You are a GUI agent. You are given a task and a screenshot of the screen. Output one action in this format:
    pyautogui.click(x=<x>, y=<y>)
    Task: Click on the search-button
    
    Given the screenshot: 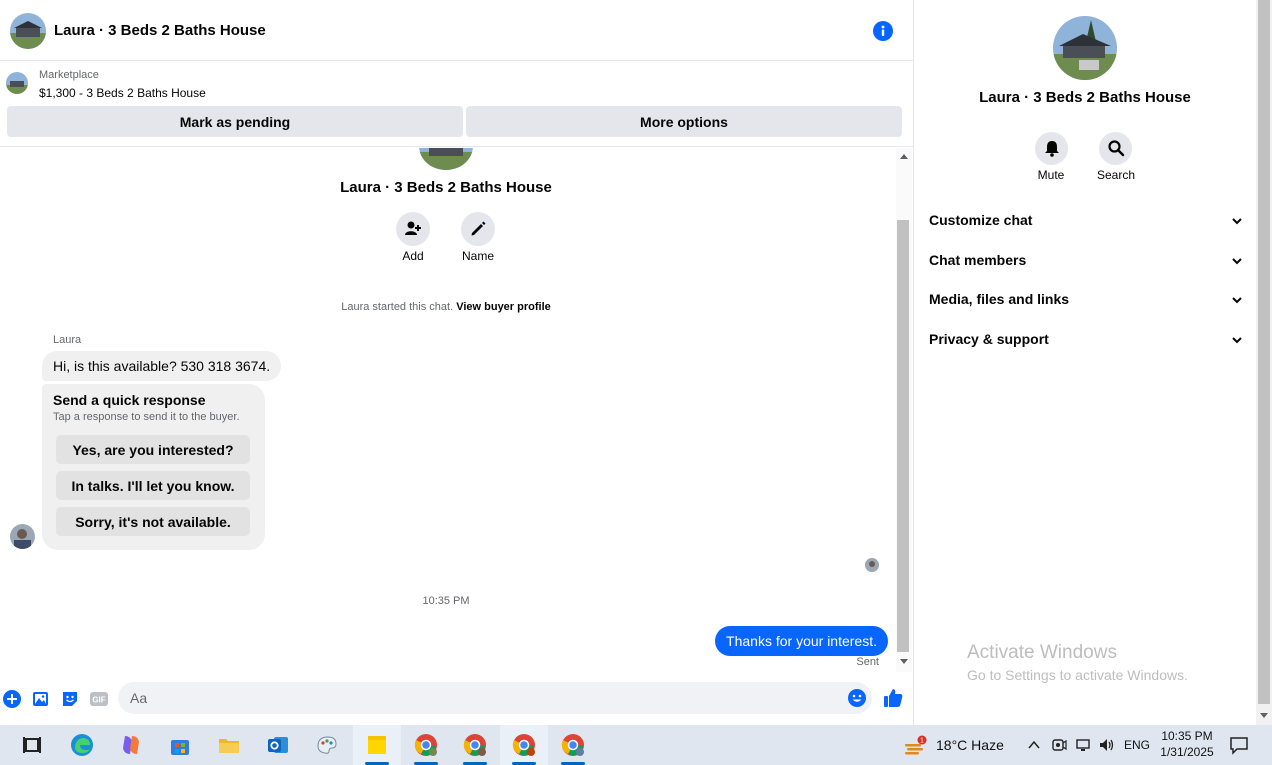 What is the action you would take?
    pyautogui.click(x=1115, y=148)
    